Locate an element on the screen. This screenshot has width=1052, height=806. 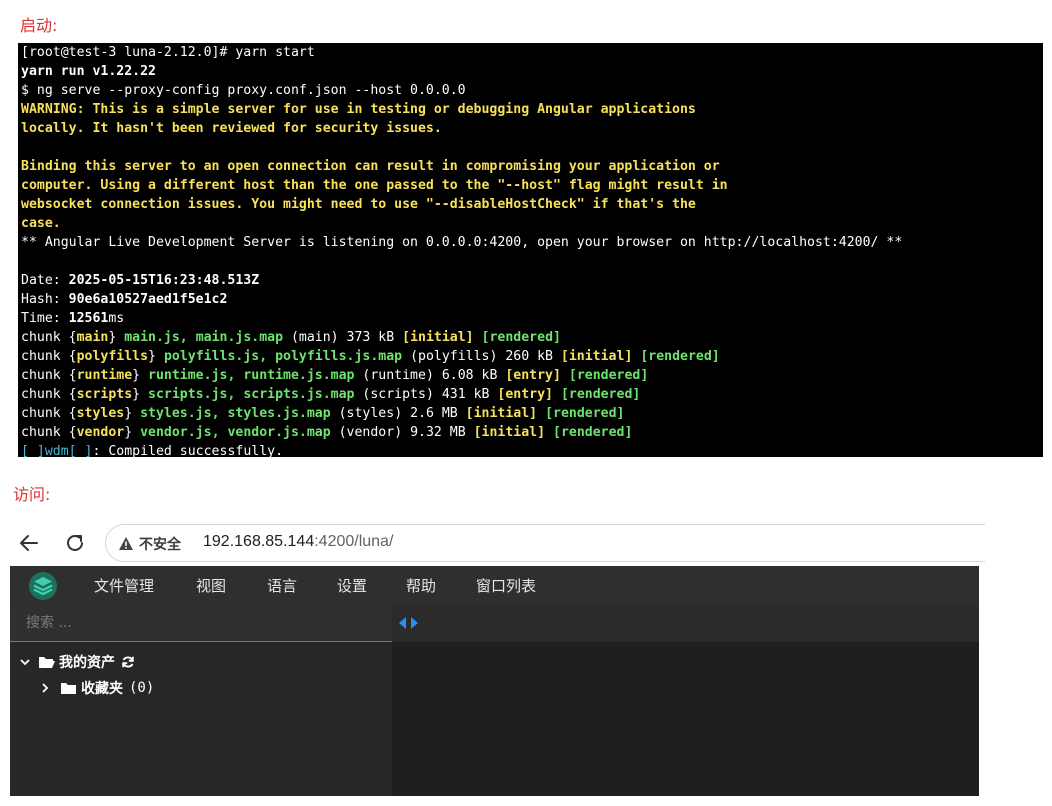
tree-label-my-assets: 我的资产 is located at coordinates (87, 662).